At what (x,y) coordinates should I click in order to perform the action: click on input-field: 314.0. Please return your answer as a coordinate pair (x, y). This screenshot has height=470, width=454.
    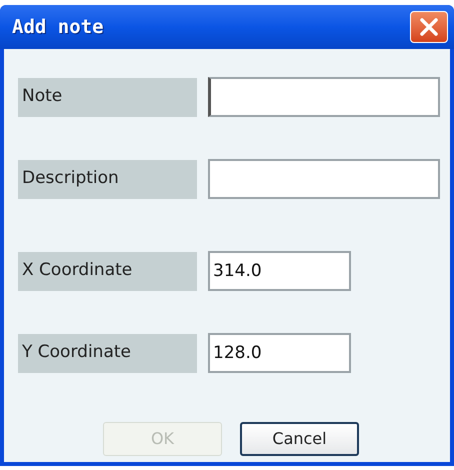
    Looking at the image, I should click on (279, 271).